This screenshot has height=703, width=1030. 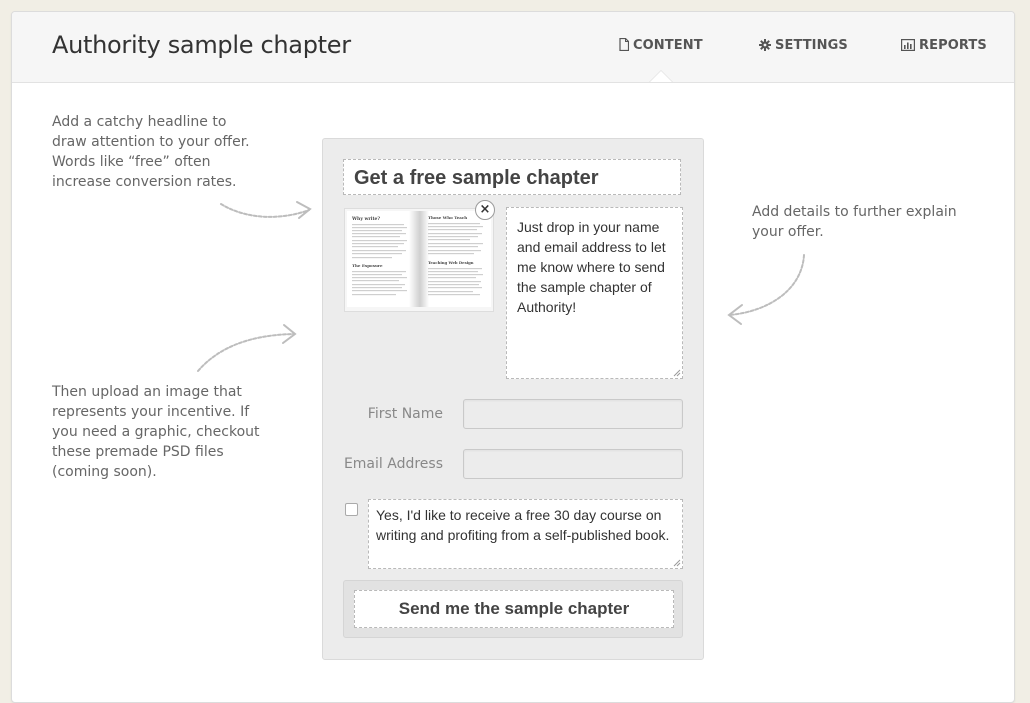 I want to click on book-left-heading-1: Why write?, so click(x=365, y=219).